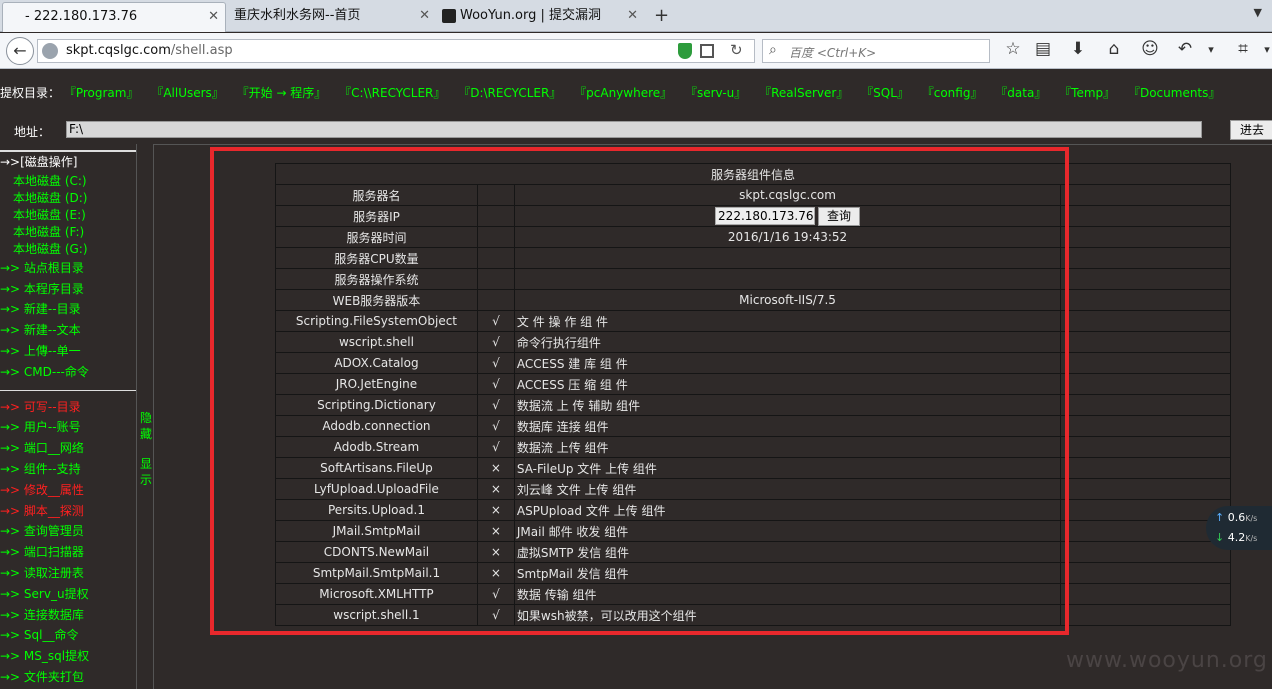  What do you see at coordinates (685, 51) in the screenshot?
I see `shield-icon` at bounding box center [685, 51].